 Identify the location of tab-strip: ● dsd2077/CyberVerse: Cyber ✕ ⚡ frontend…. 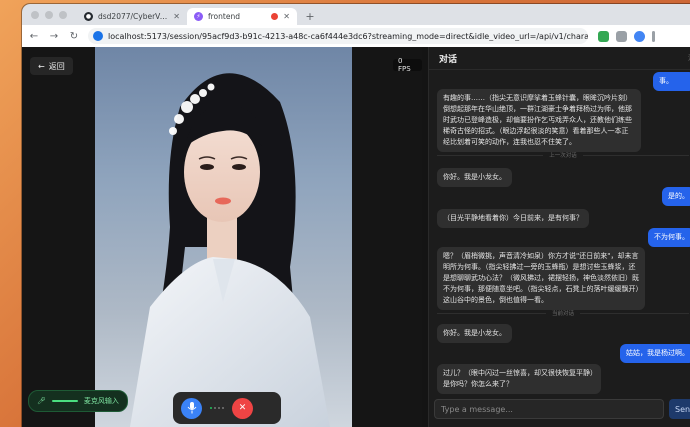
(356, 14).